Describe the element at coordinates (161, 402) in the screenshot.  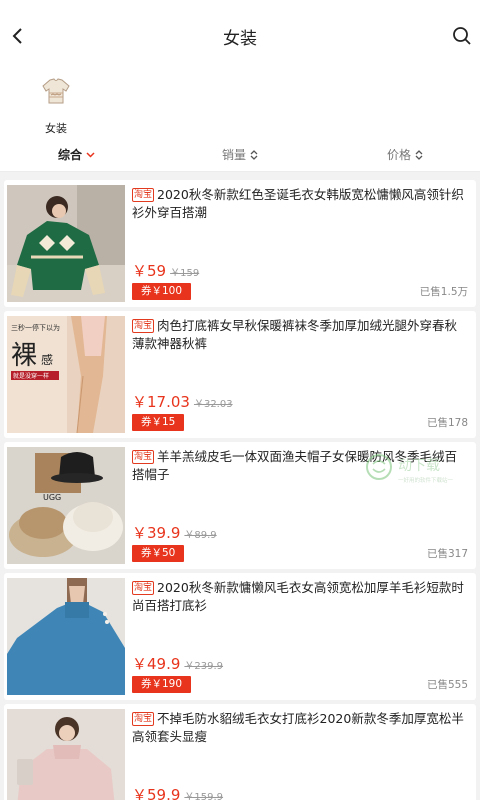
I see `product-price: ￥17.03` at that location.